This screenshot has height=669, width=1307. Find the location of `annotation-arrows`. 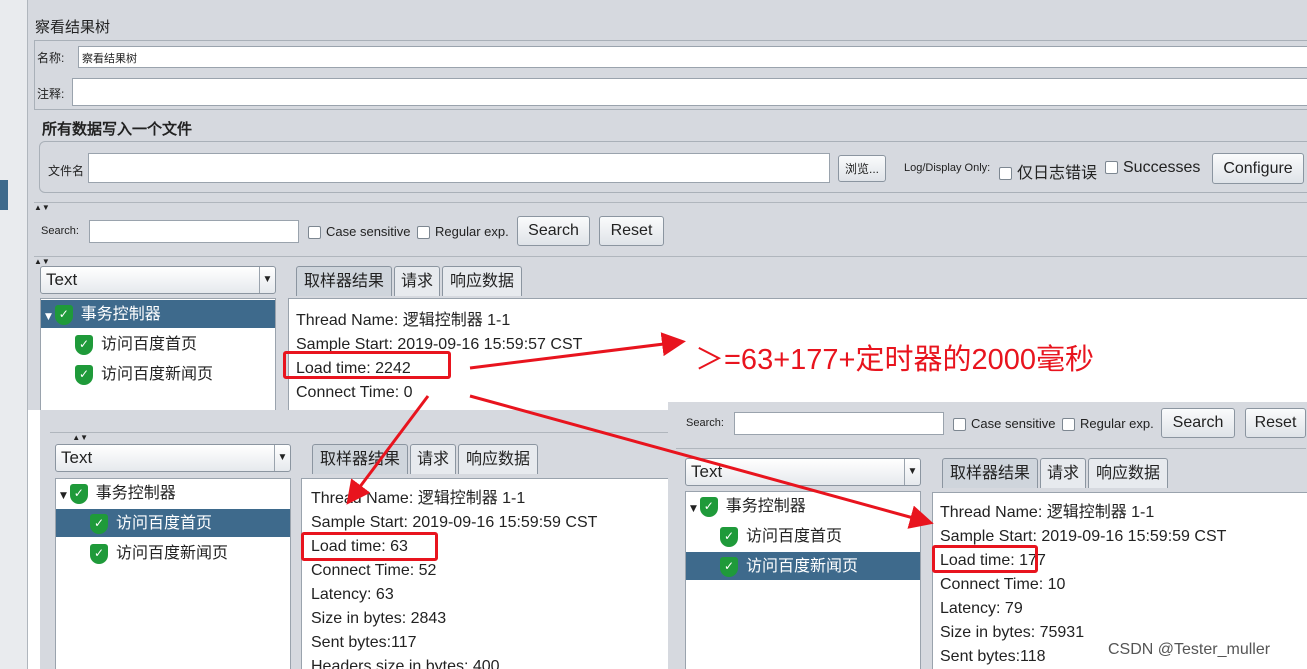

annotation-arrows is located at coordinates (640, 430).